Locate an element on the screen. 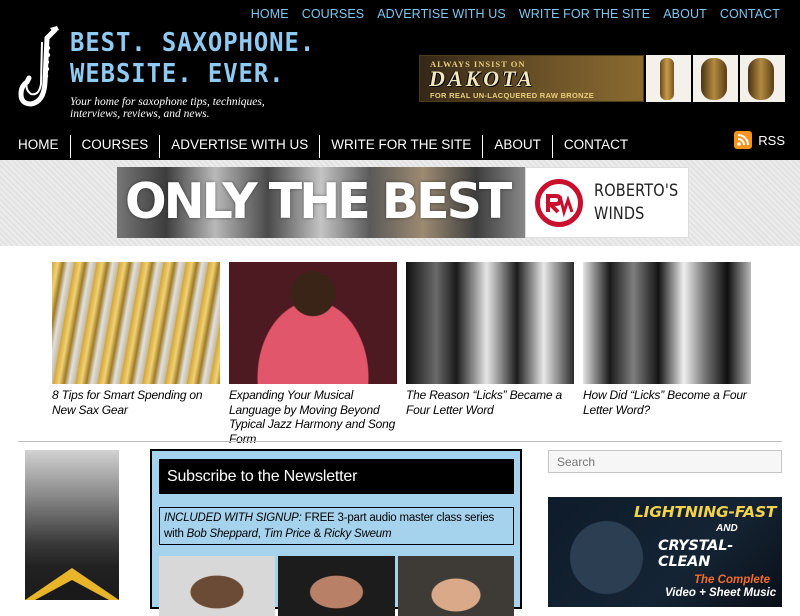 Image resolution: width=800 pixels, height=616 pixels. robertos-winds-banner: ONLY THE BEST ROBERTO'S WINDS is located at coordinates (403, 202).